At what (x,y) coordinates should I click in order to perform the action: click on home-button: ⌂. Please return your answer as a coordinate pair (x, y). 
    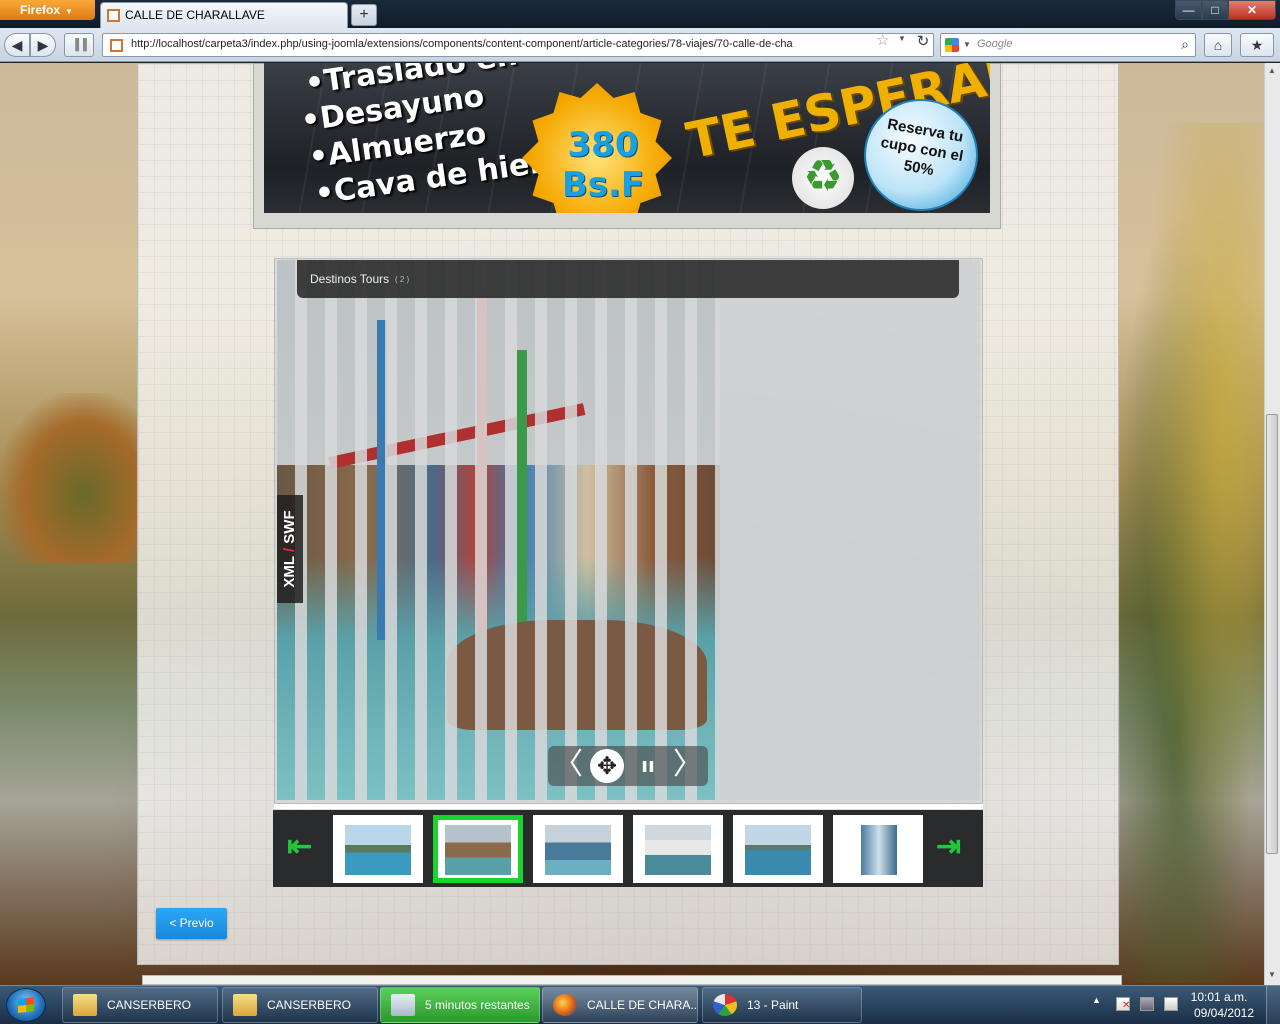
    Looking at the image, I should click on (1218, 45).